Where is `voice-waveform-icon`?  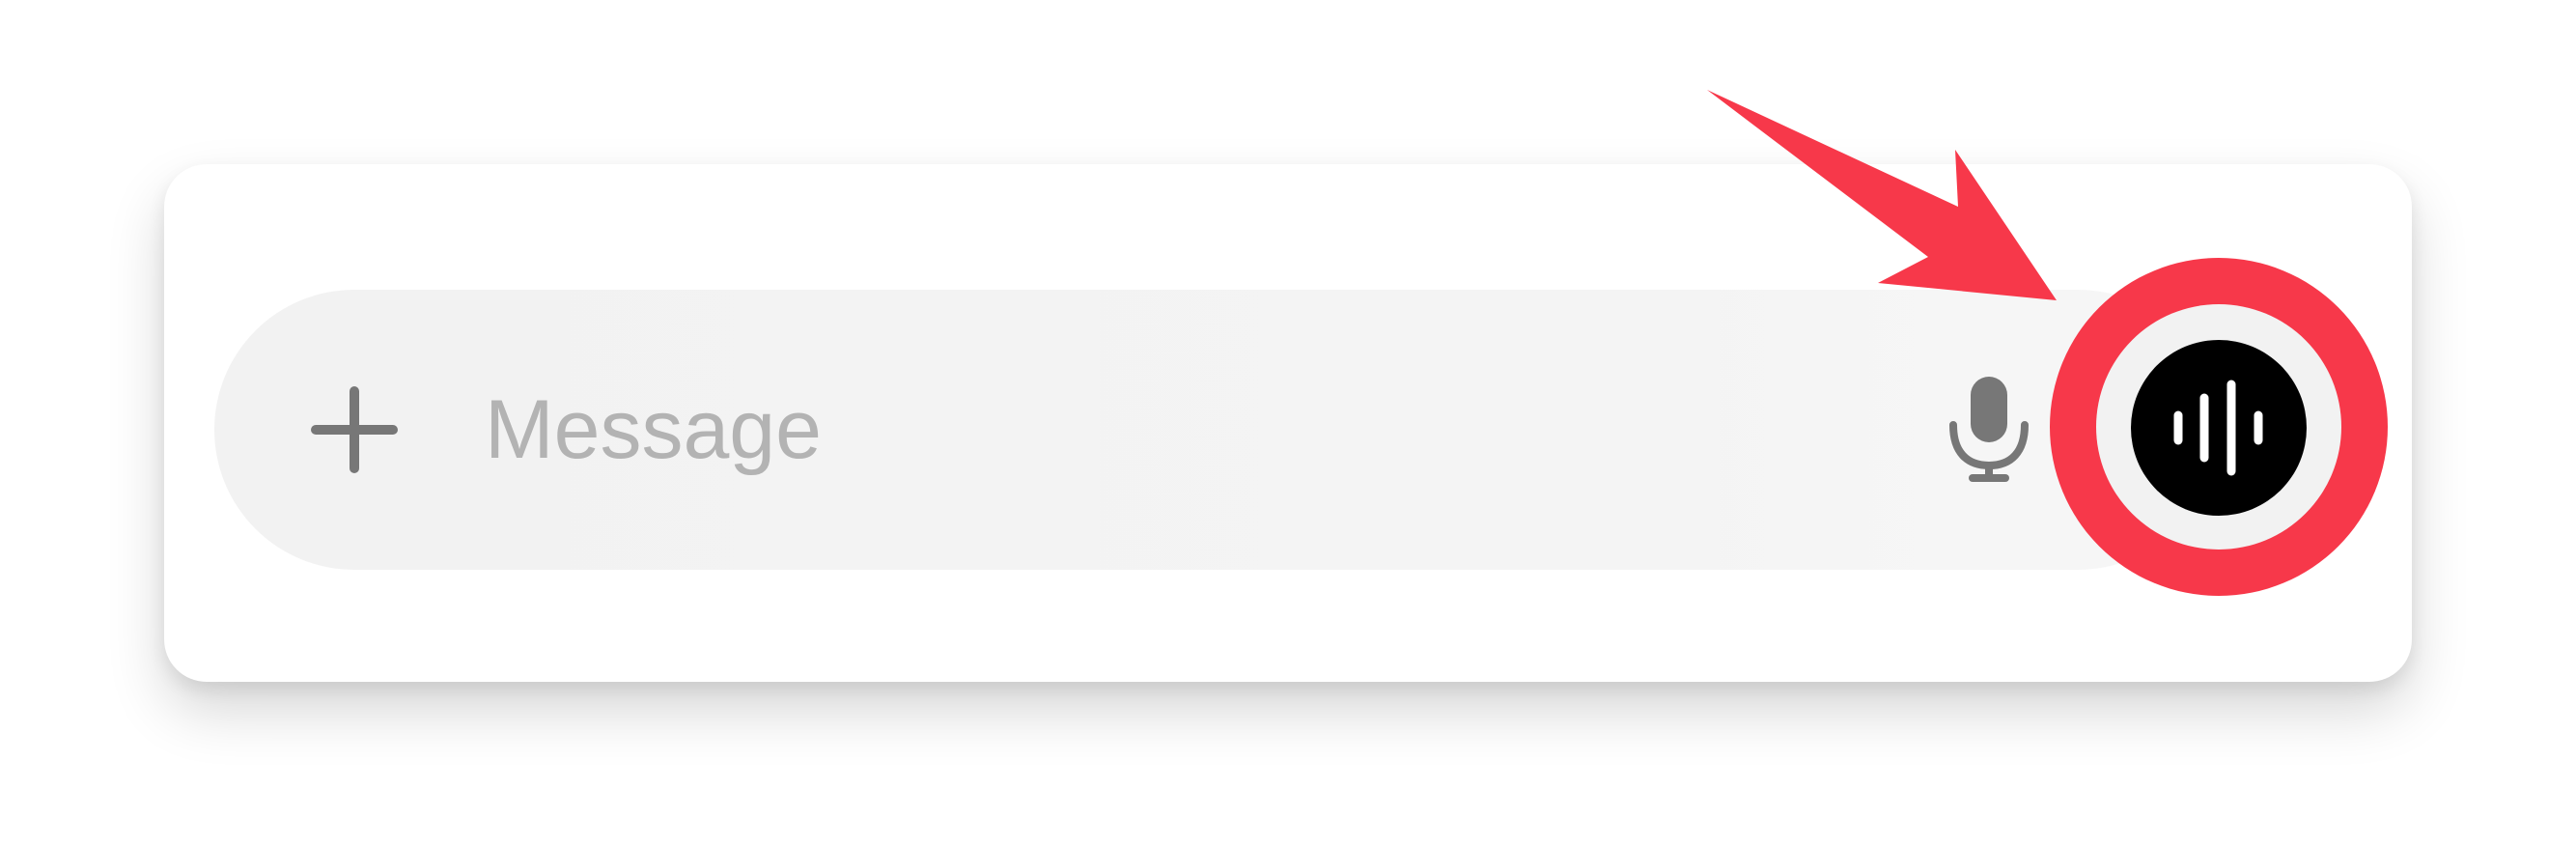
voice-waveform-icon is located at coordinates (2218, 428).